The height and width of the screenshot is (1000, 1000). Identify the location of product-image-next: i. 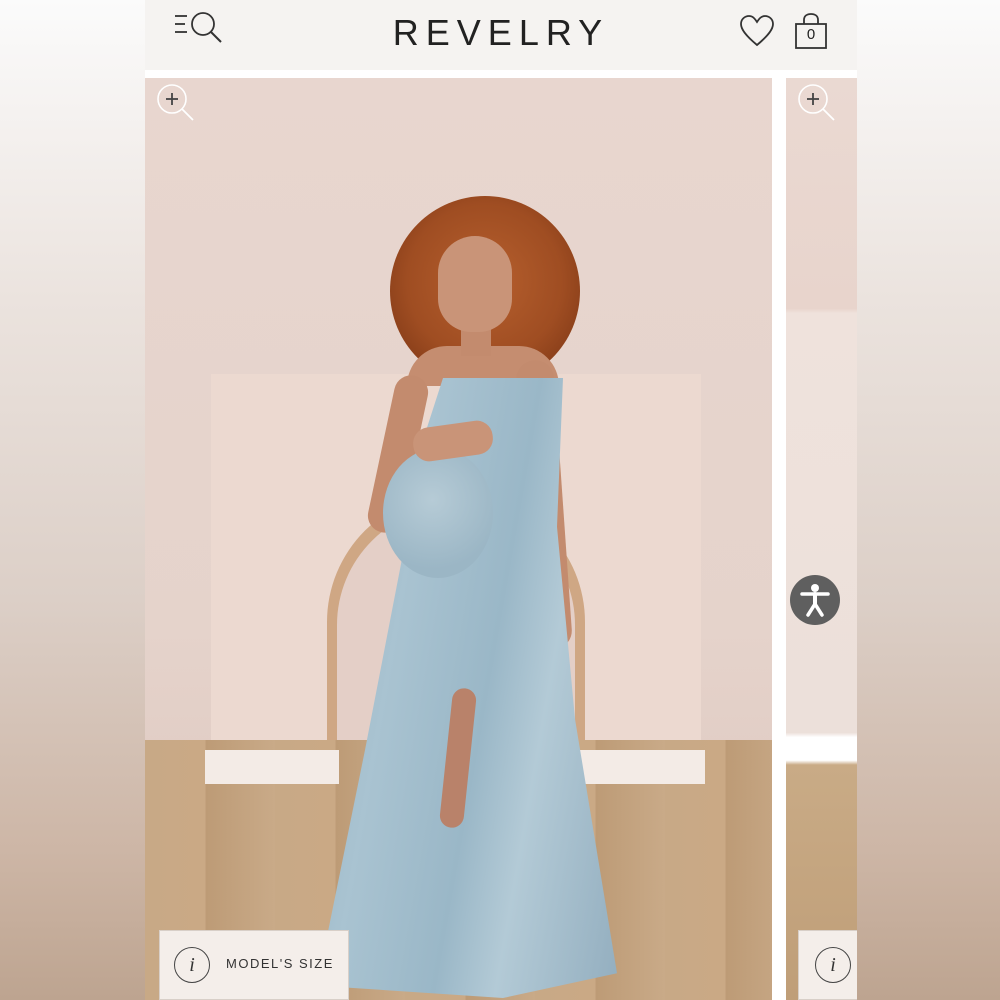
(821, 539).